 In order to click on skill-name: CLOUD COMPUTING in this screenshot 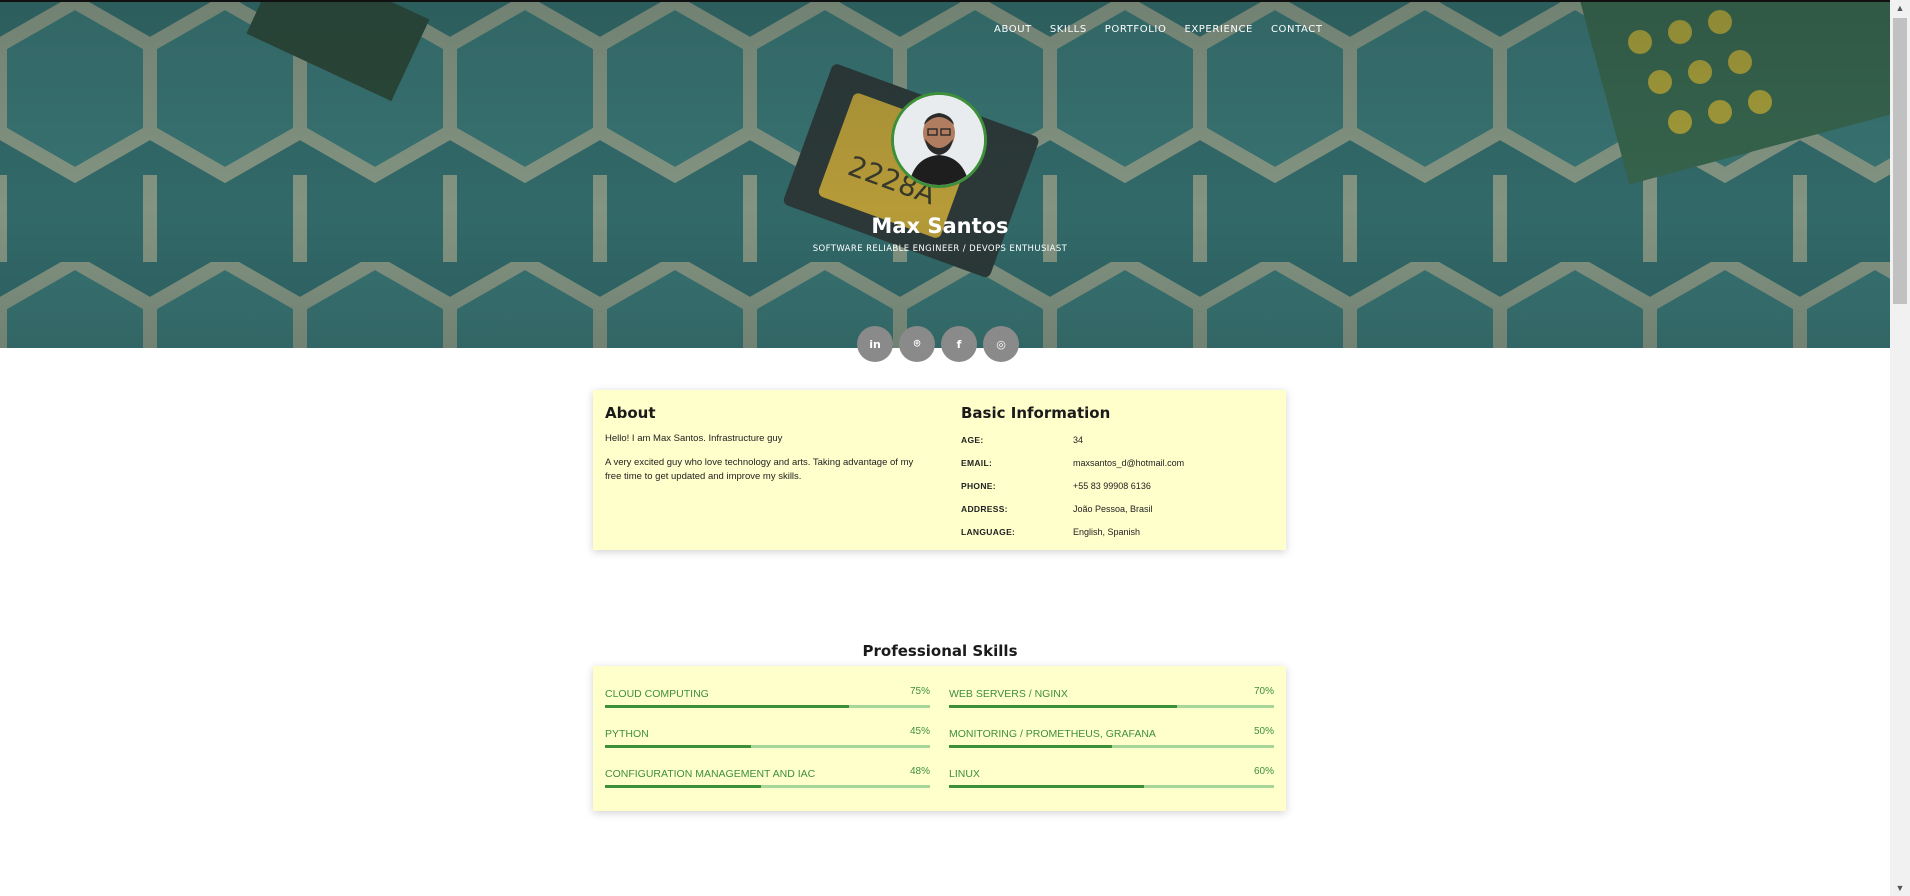, I will do `click(657, 694)`.